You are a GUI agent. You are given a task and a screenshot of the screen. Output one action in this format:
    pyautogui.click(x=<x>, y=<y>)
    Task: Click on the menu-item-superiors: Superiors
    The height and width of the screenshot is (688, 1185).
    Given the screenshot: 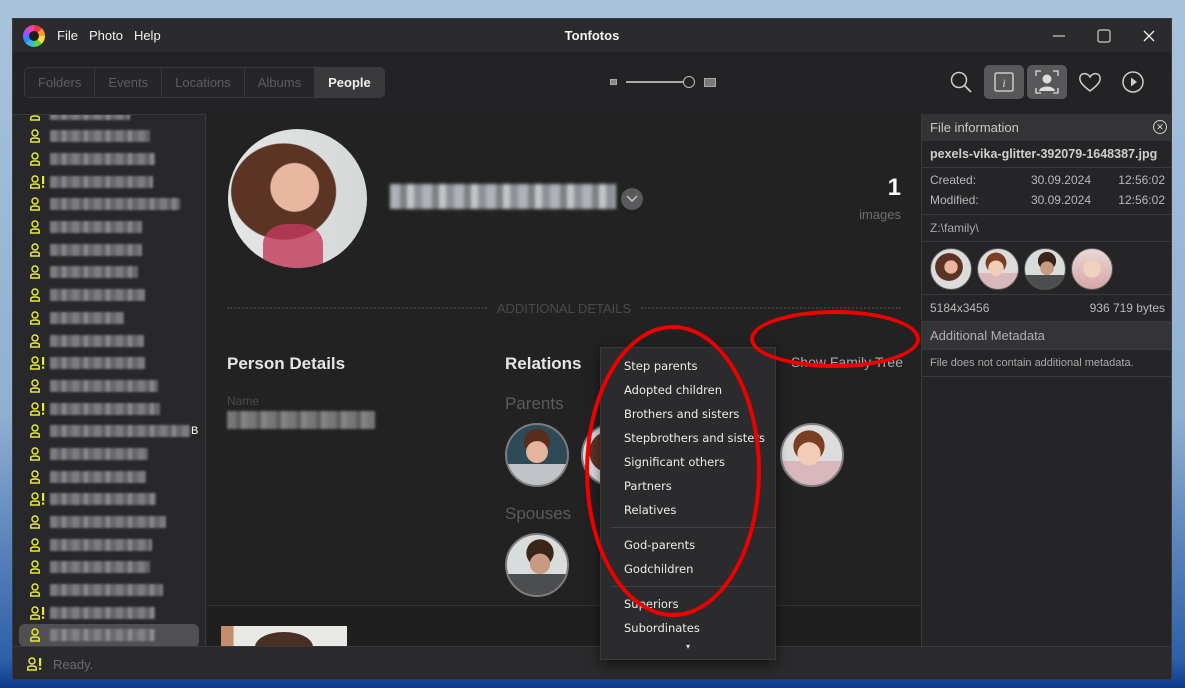 What is the action you would take?
    pyautogui.click(x=688, y=604)
    